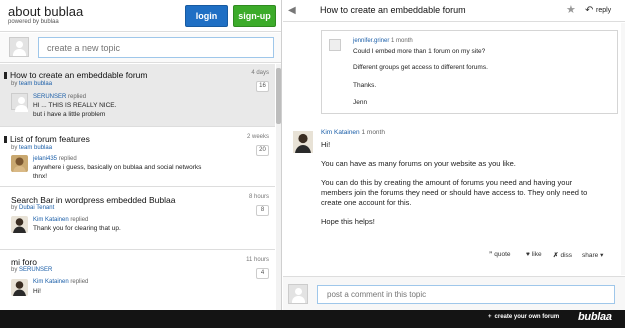  What do you see at coordinates (326, 144) in the screenshot?
I see `post-text-line: Hi!` at bounding box center [326, 144].